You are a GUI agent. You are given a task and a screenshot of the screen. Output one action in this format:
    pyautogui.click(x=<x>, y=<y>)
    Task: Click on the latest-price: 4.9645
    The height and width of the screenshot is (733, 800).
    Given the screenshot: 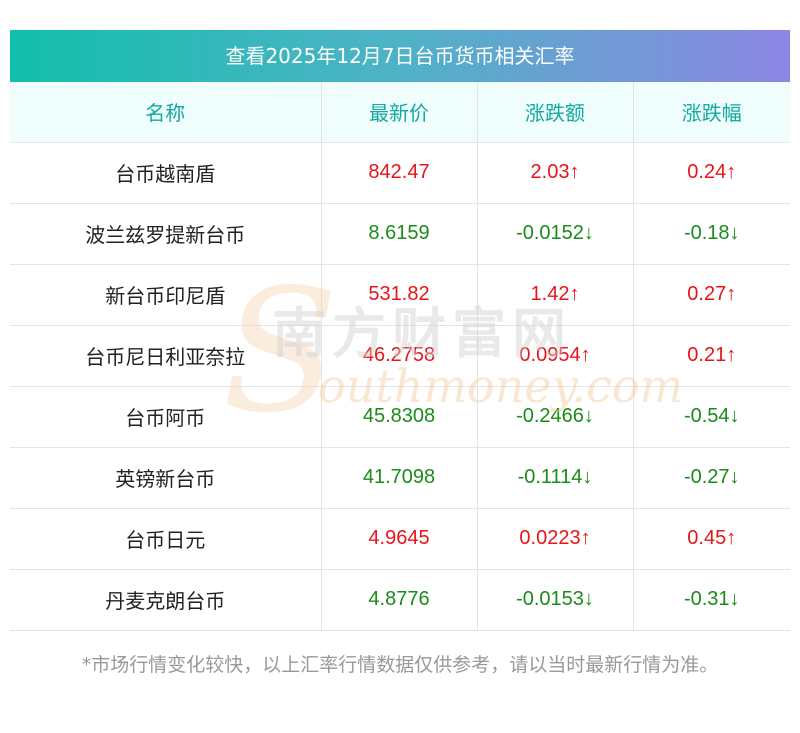 What is the action you would take?
    pyautogui.click(x=399, y=538)
    